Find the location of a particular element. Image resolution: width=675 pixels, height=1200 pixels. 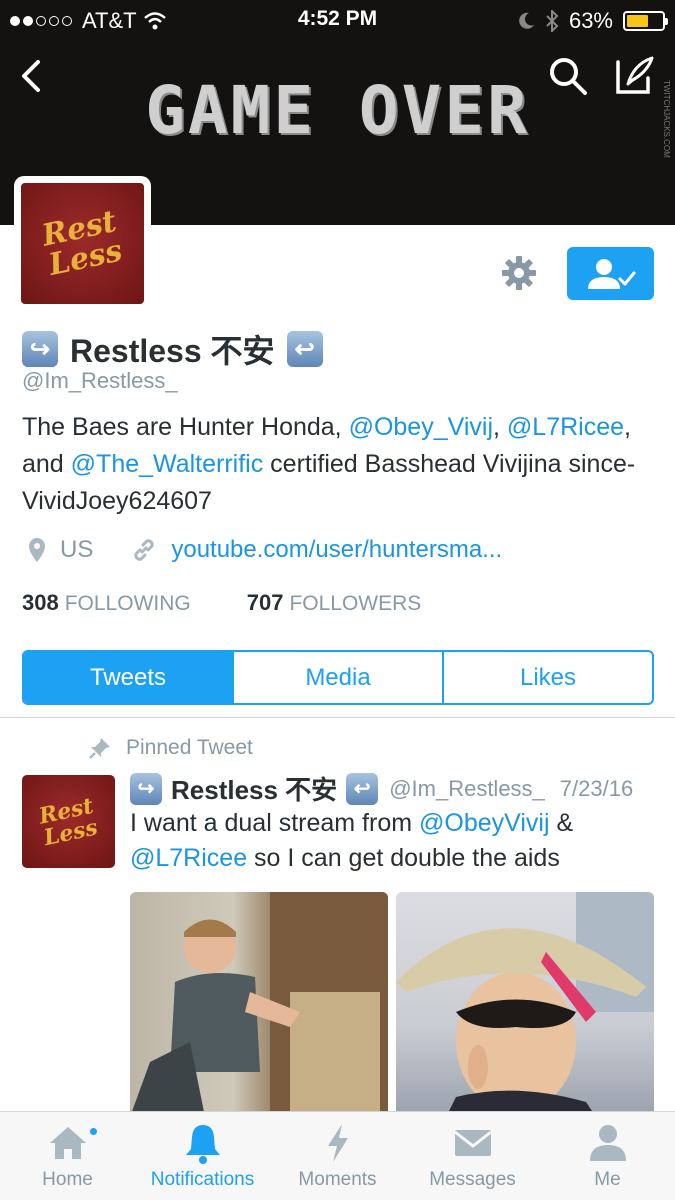

profile-name-row: ↪ Restless 不安 ↩ is located at coordinates (172, 349).